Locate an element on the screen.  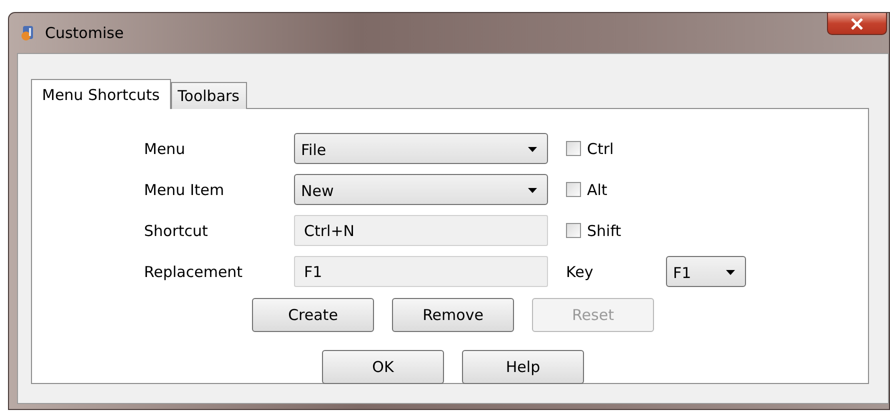
field-label: Menu Item is located at coordinates (185, 189).